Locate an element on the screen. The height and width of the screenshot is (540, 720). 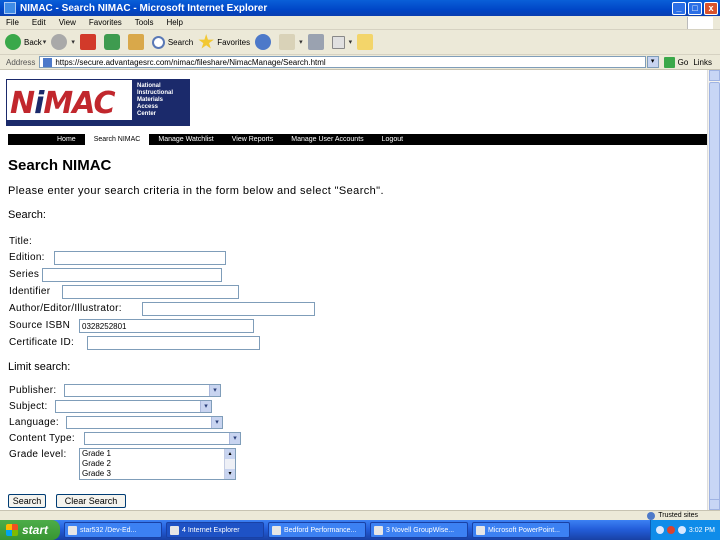
scroll-up-icon: ▴ is located at coordinates (230, 454).